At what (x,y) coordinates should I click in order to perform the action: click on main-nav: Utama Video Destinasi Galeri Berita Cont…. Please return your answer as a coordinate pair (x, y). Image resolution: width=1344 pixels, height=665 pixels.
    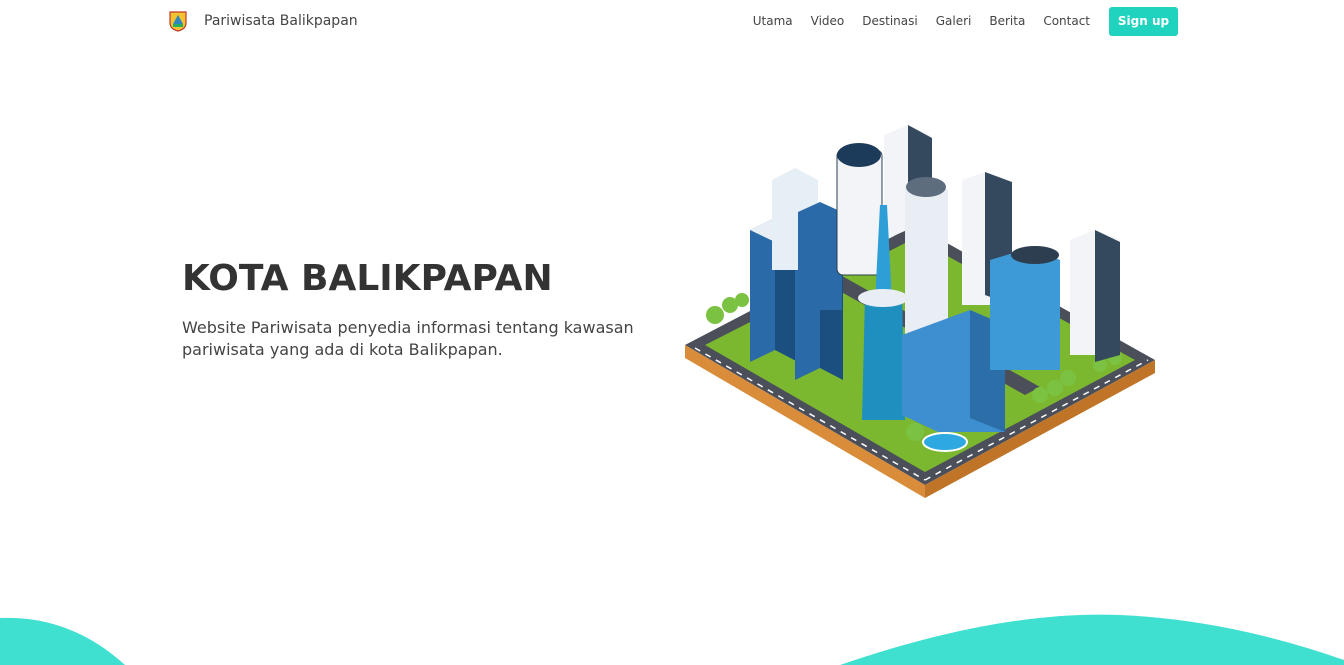
    Looking at the image, I should click on (921, 21).